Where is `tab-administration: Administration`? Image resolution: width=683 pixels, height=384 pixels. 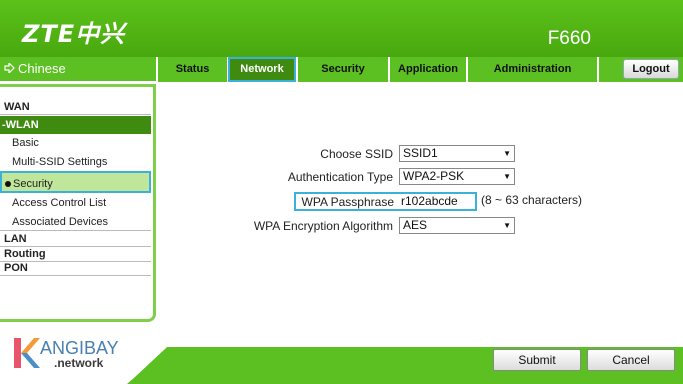
tab-administration: Administration is located at coordinates (532, 69).